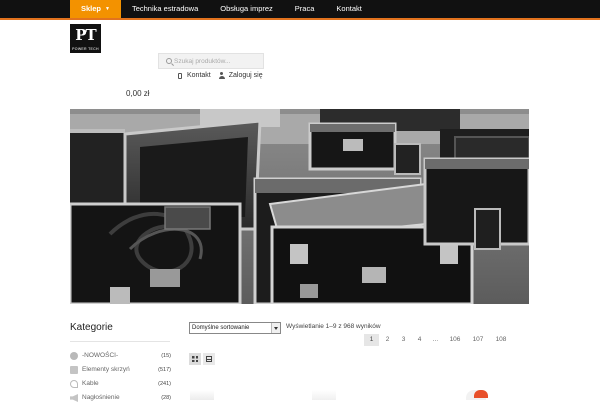 This screenshot has height=405, width=600. What do you see at coordinates (300, 19) in the screenshot?
I see `nav-accent-line` at bounding box center [300, 19].